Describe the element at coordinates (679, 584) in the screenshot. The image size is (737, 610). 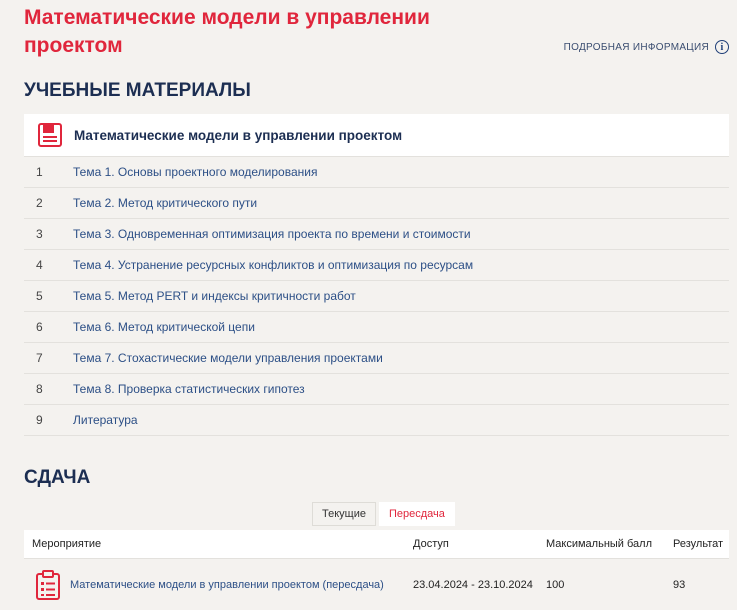
I see `result-cell: 93` at that location.